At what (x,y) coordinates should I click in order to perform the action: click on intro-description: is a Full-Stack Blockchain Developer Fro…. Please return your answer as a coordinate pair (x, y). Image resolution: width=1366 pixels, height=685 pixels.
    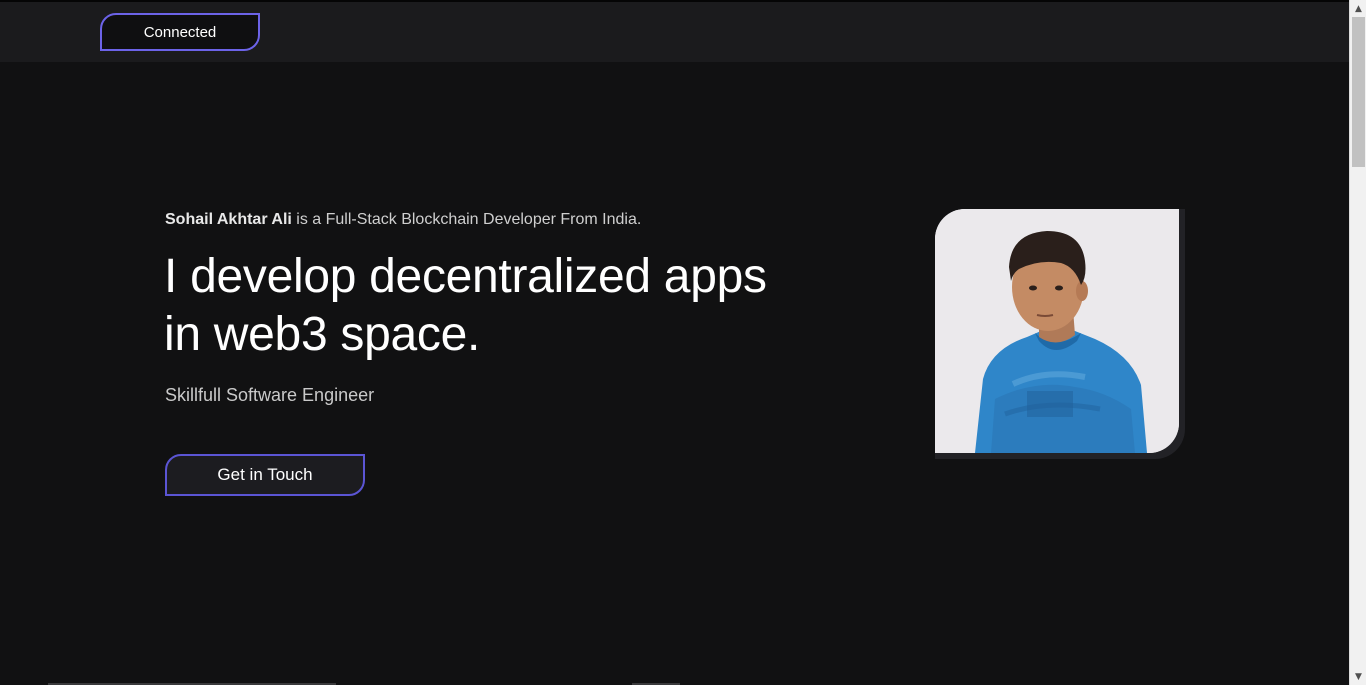
    Looking at the image, I should click on (466, 219).